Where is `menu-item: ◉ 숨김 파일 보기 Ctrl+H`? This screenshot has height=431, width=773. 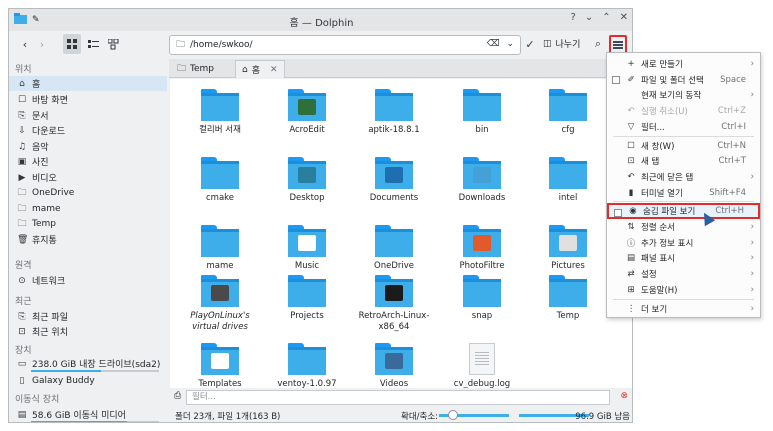
menu-item: ◉ 숨김 파일 보기 Ctrl+H is located at coordinates (683, 211).